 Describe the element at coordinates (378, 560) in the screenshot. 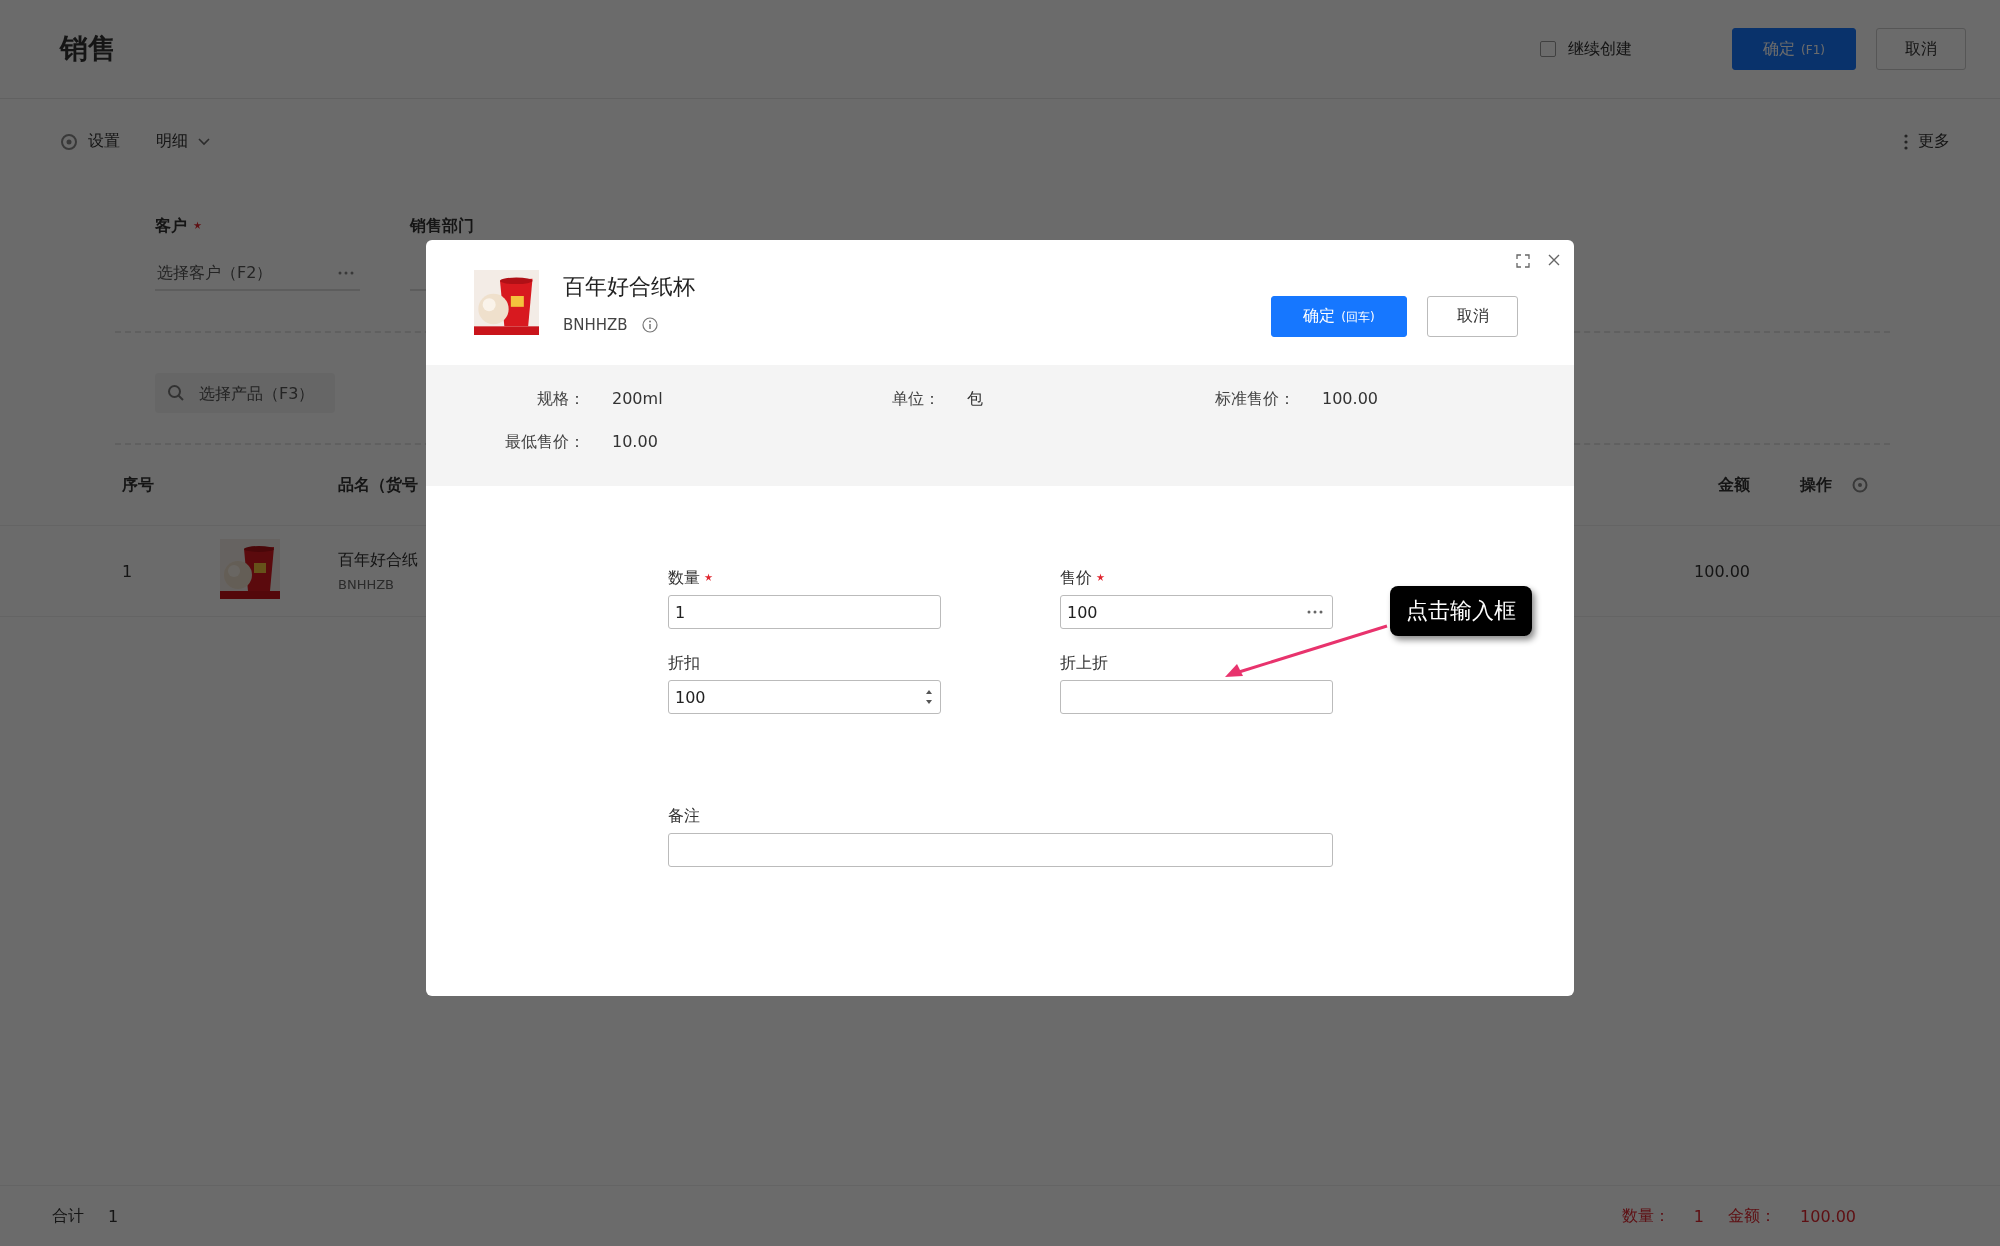

I see `product-name: 百年好合纸` at that location.